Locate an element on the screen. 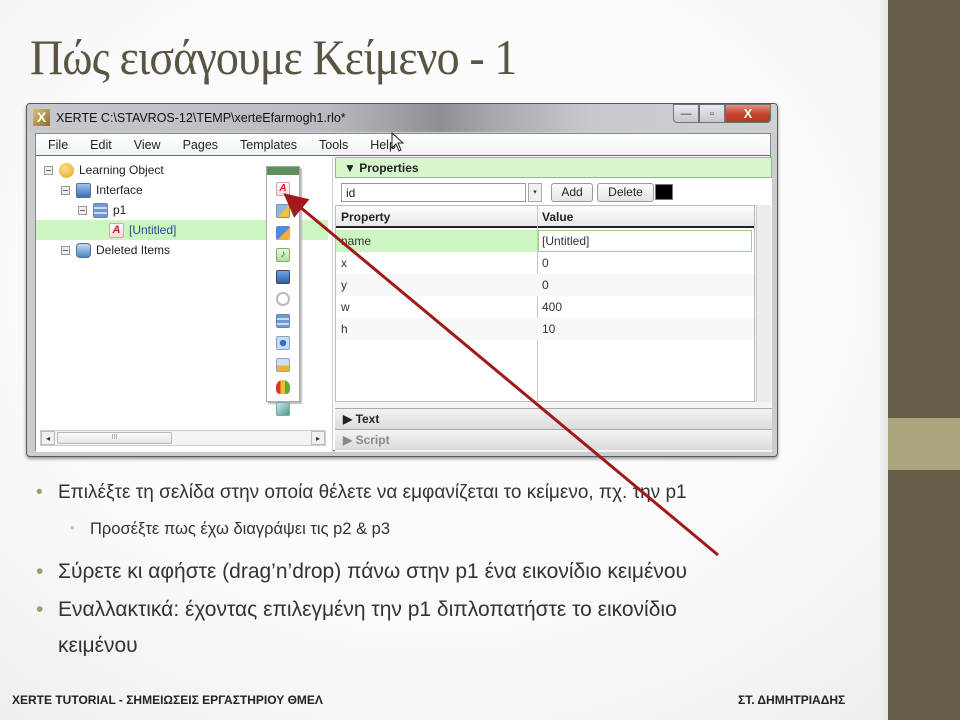  menu-templates: Templates is located at coordinates (268, 145).